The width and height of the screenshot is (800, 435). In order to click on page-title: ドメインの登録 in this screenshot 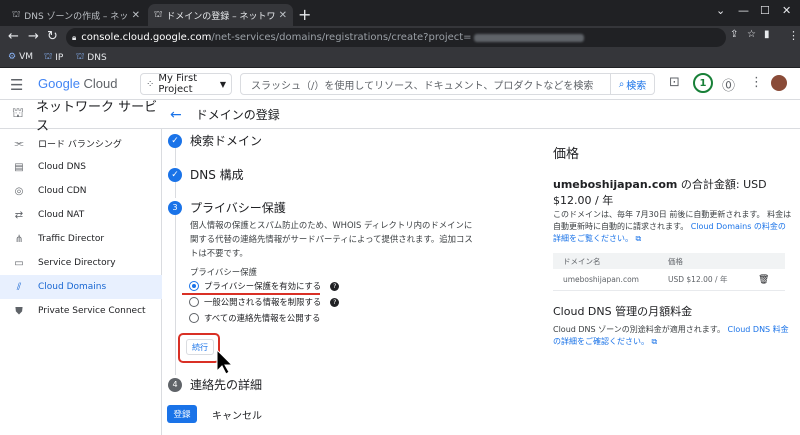, I will do `click(237, 115)`.